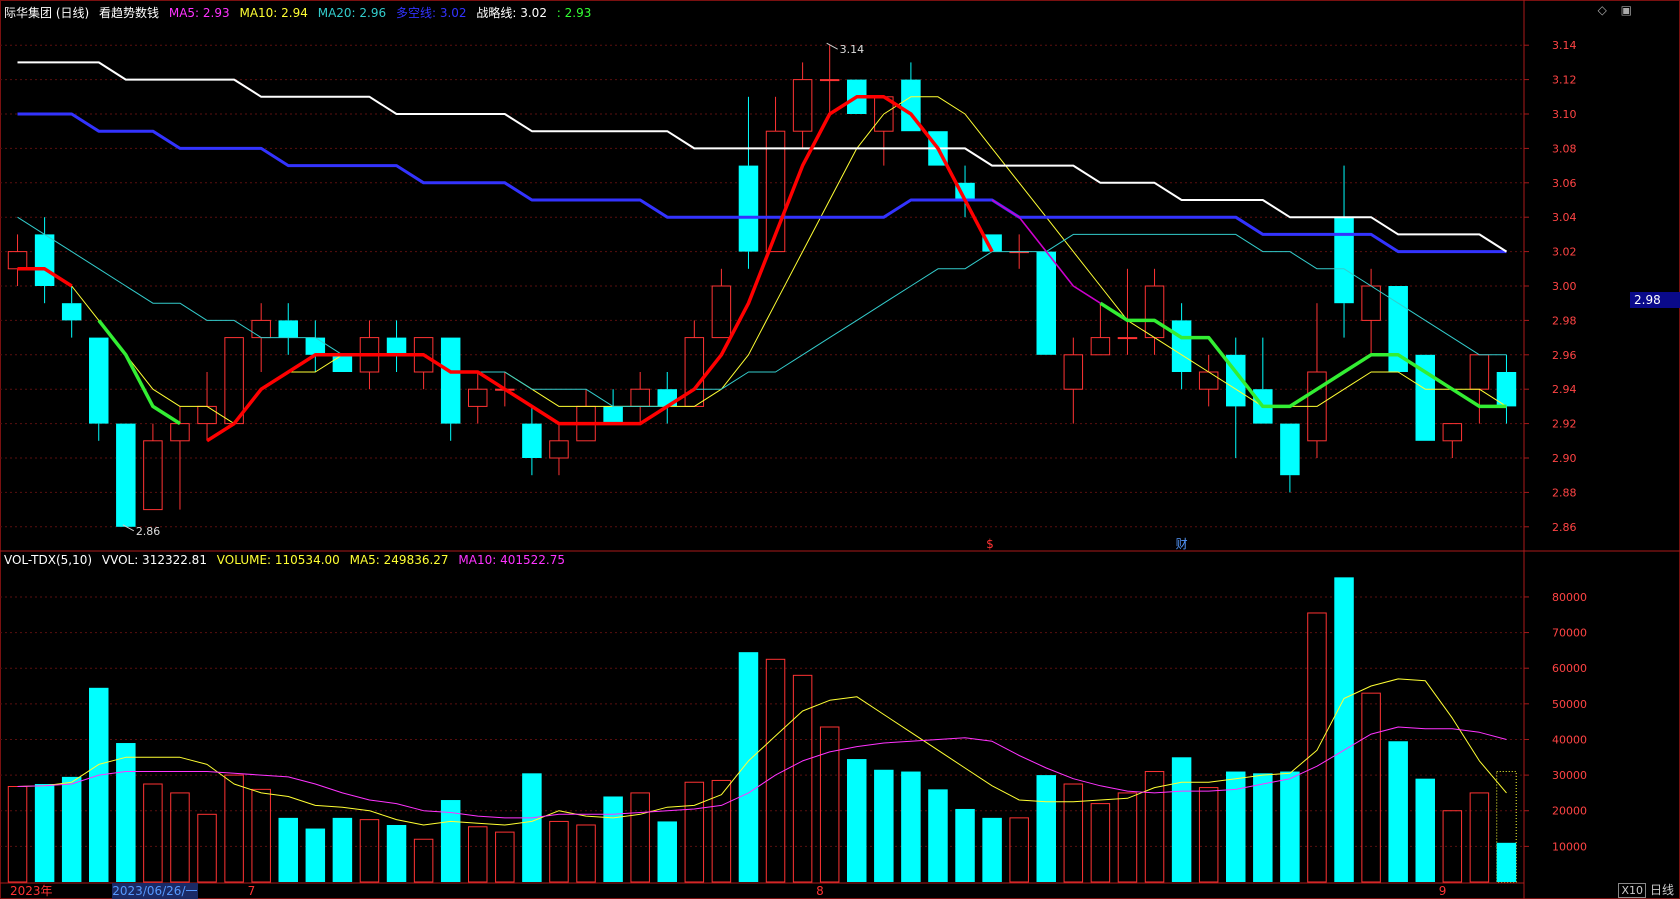 Image resolution: width=1680 pixels, height=899 pixels. What do you see at coordinates (1564, 389) in the screenshot?
I see `price-tick-label: 2.94` at bounding box center [1564, 389].